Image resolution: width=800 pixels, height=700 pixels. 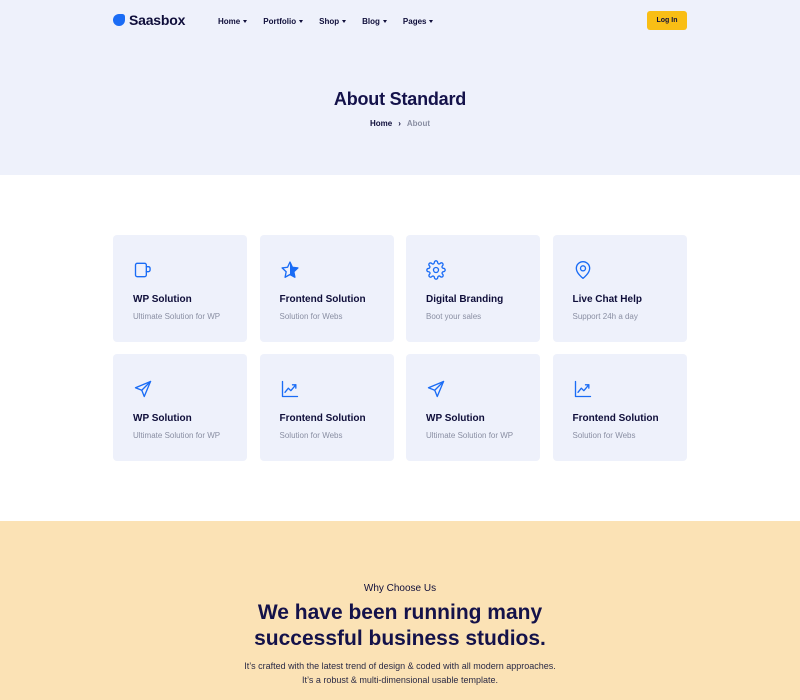 What do you see at coordinates (418, 123) in the screenshot?
I see `breadcrumb-current: About` at bounding box center [418, 123].